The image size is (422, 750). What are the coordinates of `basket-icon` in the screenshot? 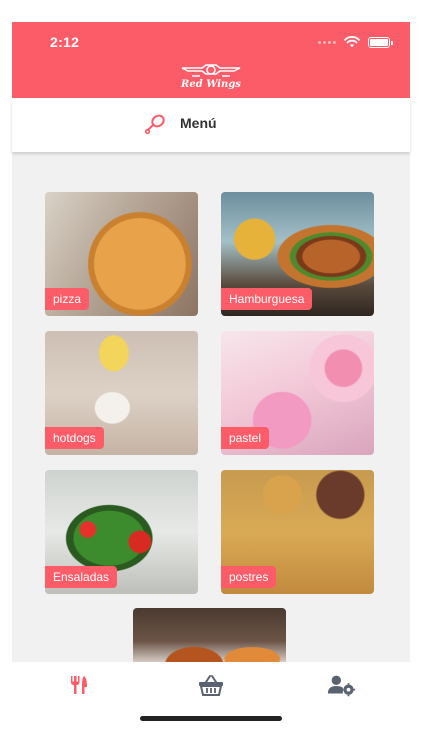 It's located at (211, 685).